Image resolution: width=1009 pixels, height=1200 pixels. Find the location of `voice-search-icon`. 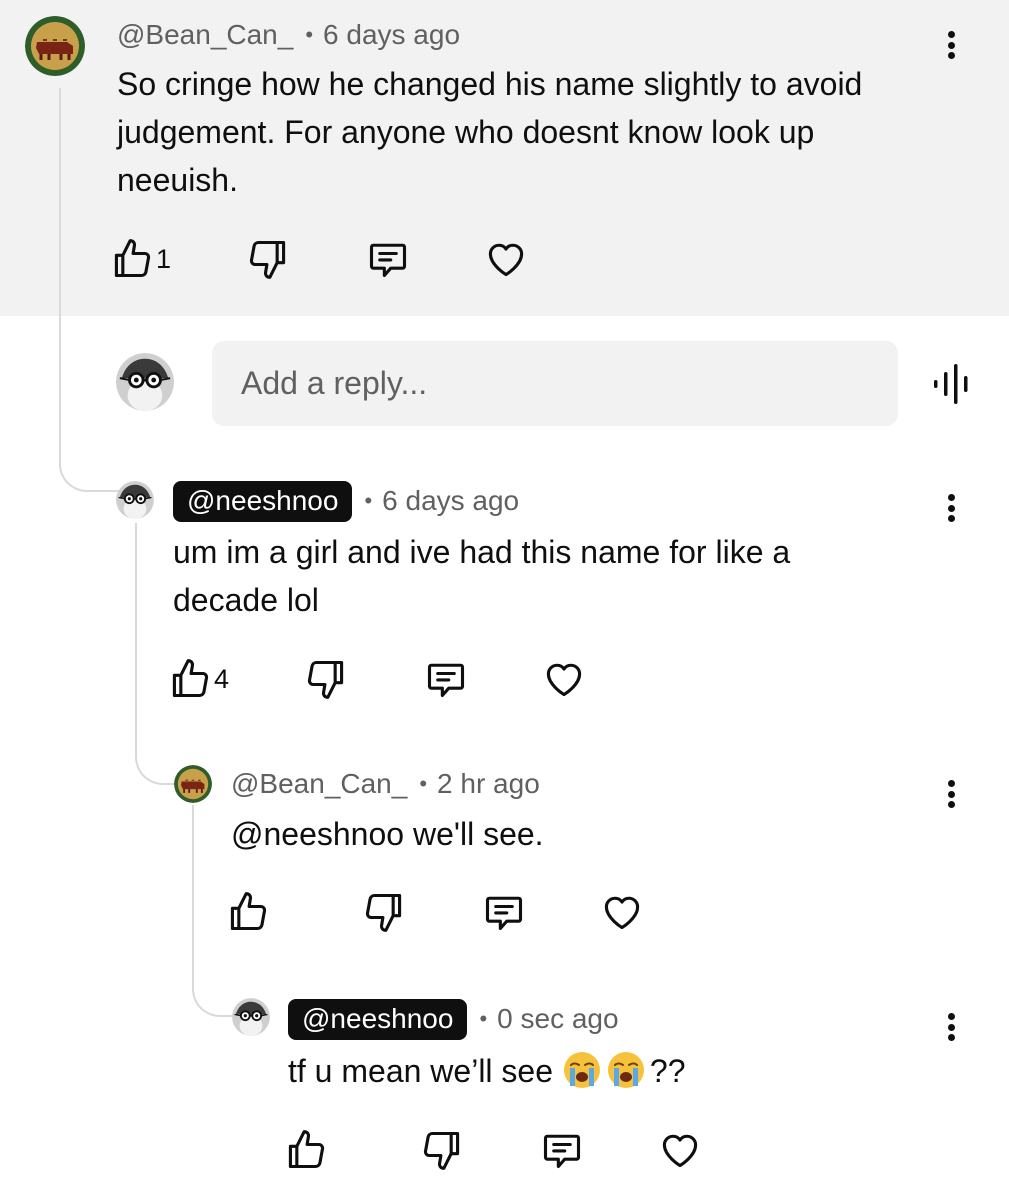

voice-search-icon is located at coordinates (951, 384).